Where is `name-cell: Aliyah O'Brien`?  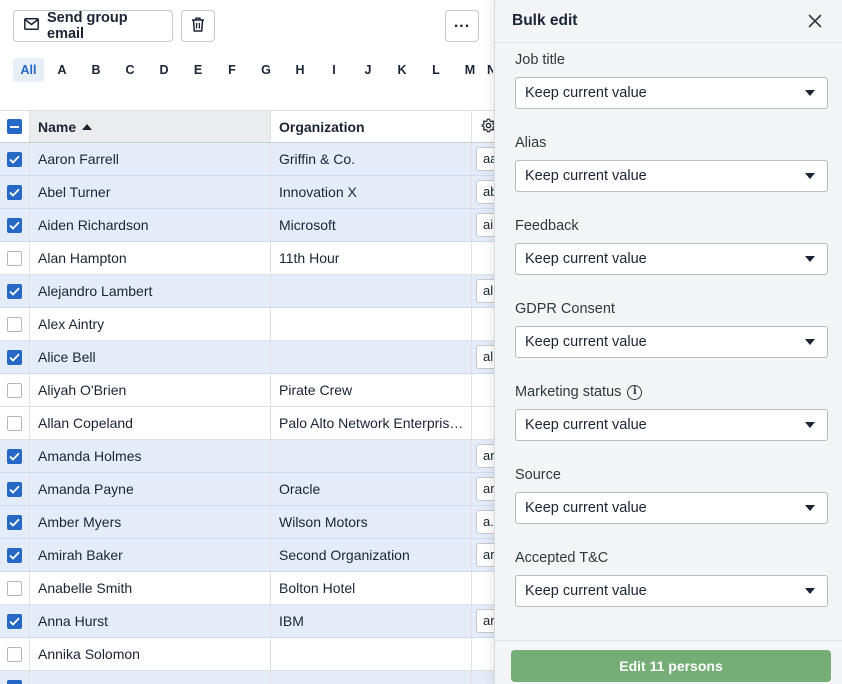 name-cell: Aliyah O'Brien is located at coordinates (150, 390).